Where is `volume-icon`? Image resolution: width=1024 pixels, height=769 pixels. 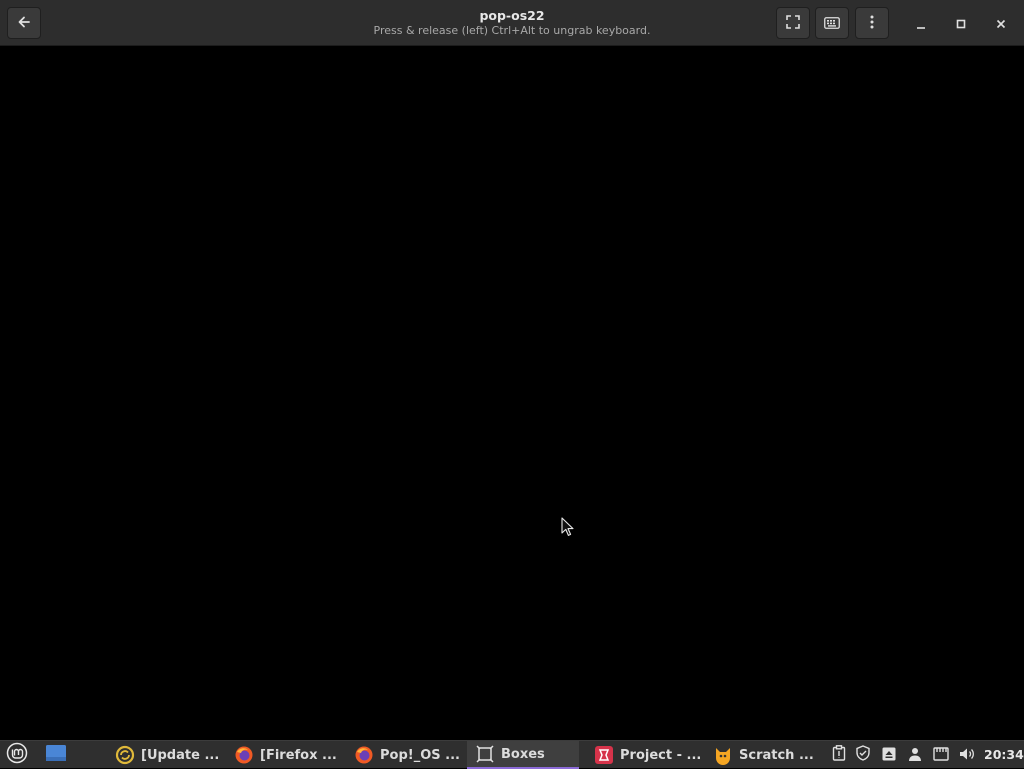
volume-icon is located at coordinates (967, 755).